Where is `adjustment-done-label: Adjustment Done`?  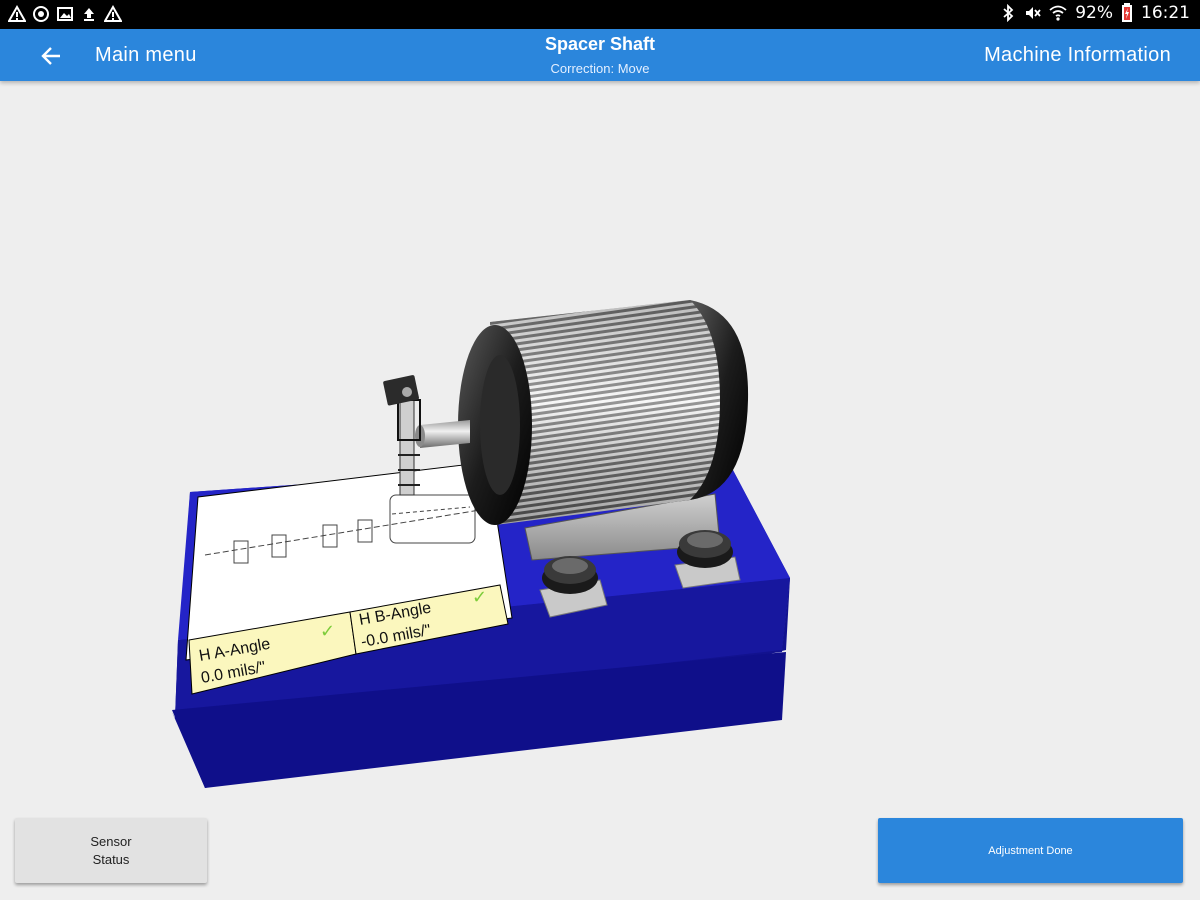 adjustment-done-label: Adjustment Done is located at coordinates (1030, 850).